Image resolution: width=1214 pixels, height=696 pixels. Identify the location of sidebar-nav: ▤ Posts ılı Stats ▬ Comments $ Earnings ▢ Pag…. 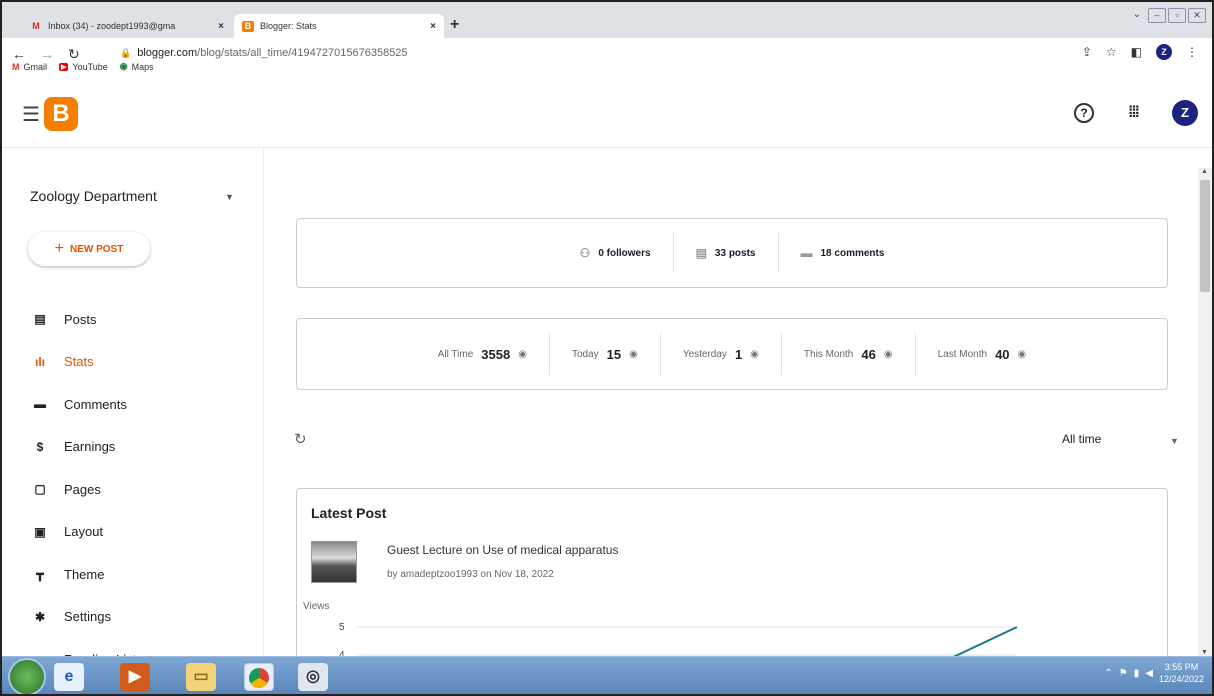
(83, 489).